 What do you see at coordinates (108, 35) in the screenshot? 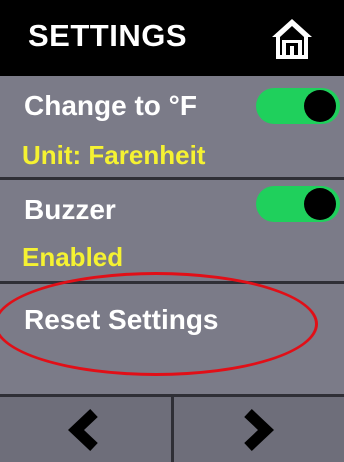
I see `page-title: SETTINGS` at bounding box center [108, 35].